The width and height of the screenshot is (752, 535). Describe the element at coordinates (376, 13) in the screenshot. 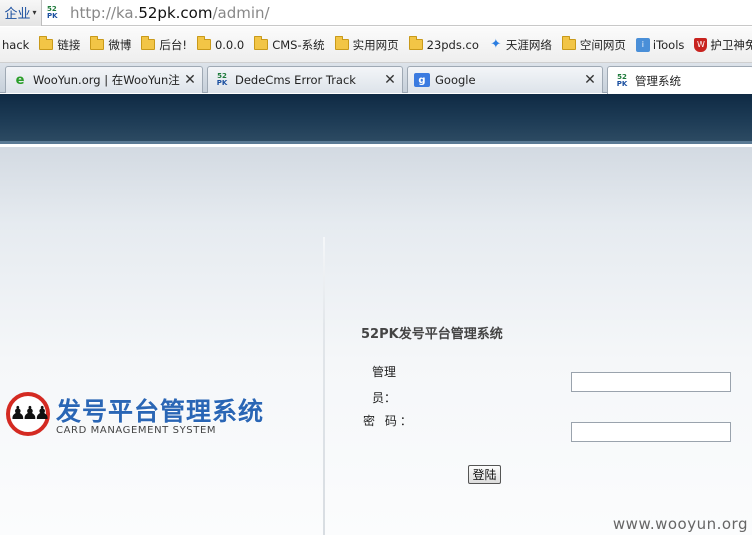

I see `address-bar: 企业 ▾ 52 PK http://ka.52pk.com/admin/` at that location.